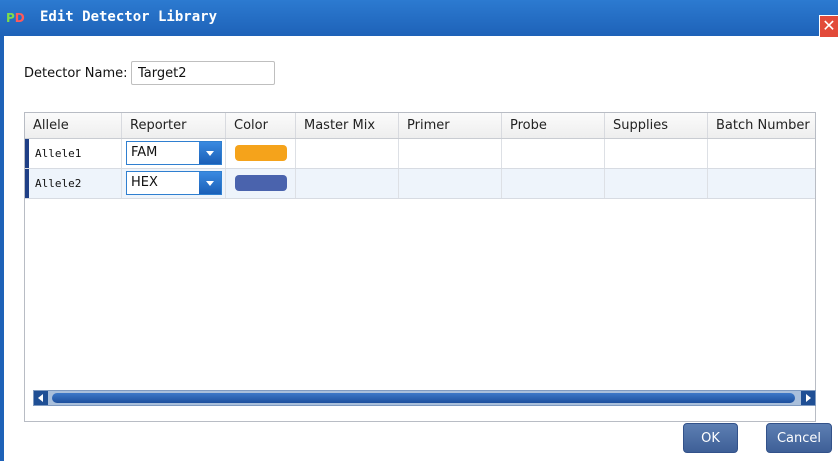  I want to click on title-bar: PD Edit Detector Library ✕, so click(419, 19).